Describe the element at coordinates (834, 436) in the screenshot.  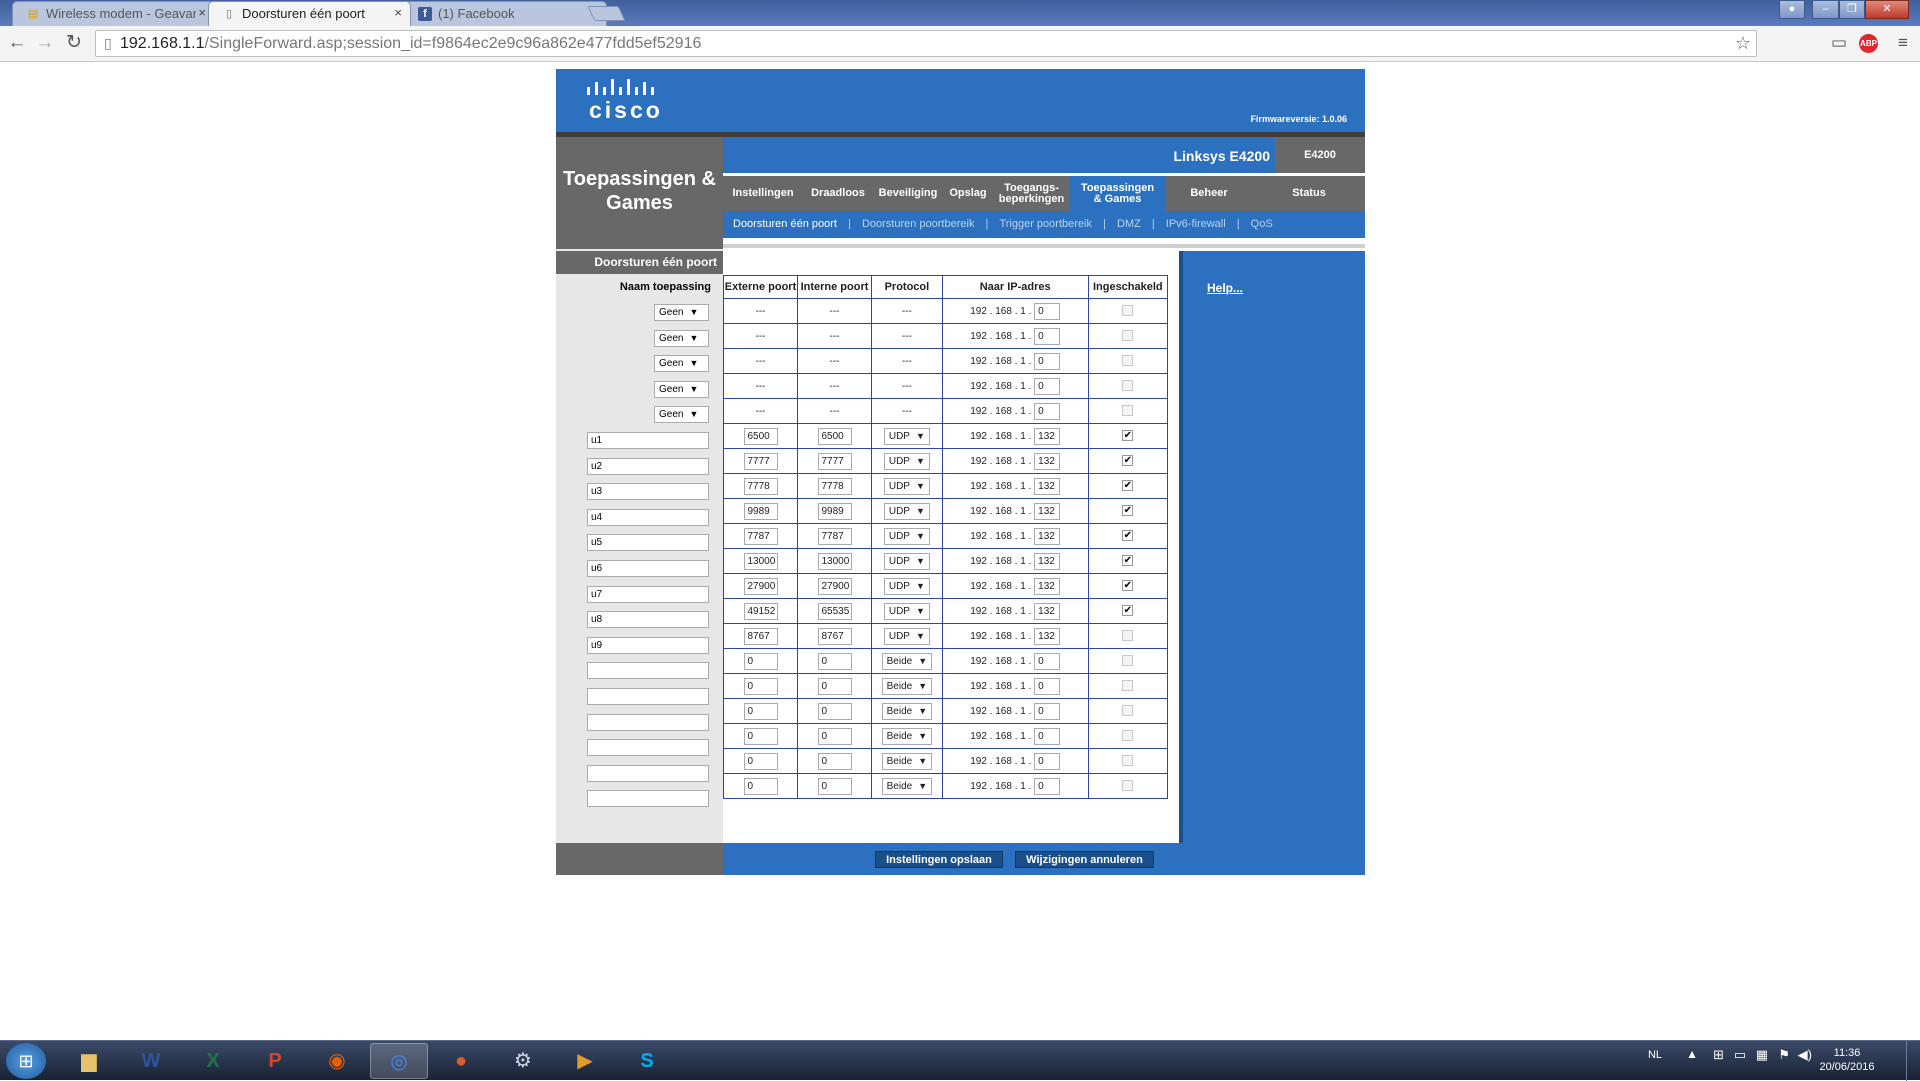
I see `internal-port-field: 6500` at that location.